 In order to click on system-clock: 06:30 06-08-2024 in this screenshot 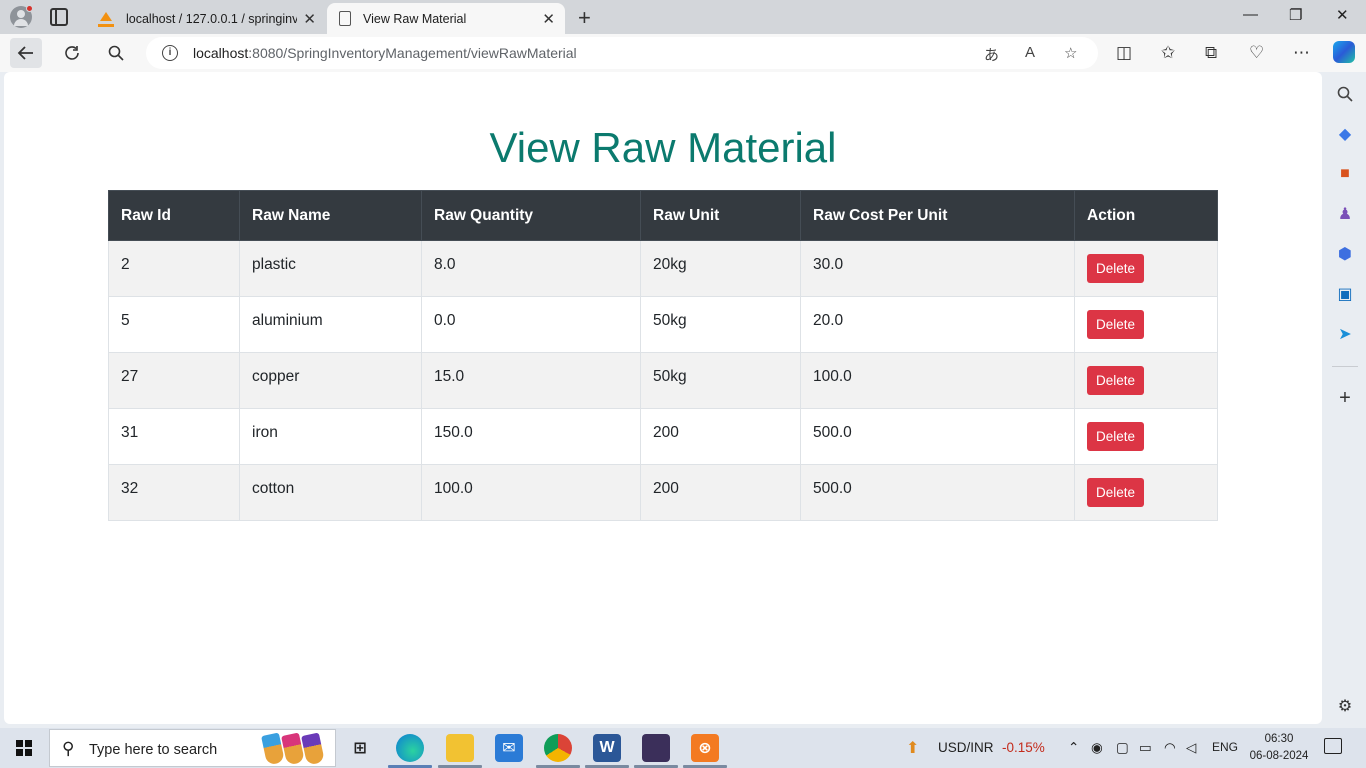, I will do `click(1279, 748)`.